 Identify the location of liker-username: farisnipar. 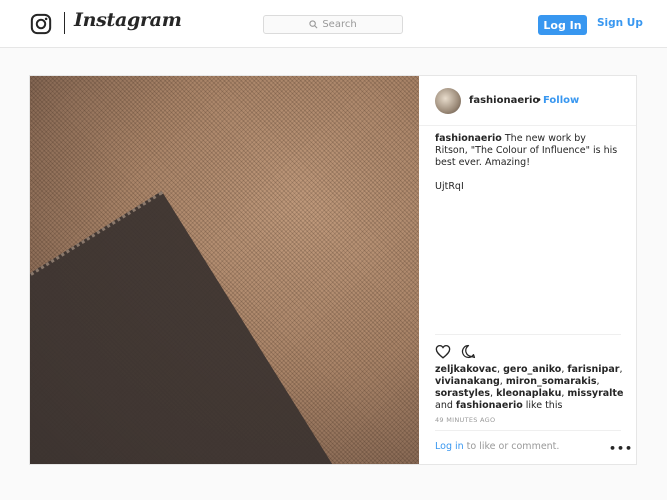
(593, 369).